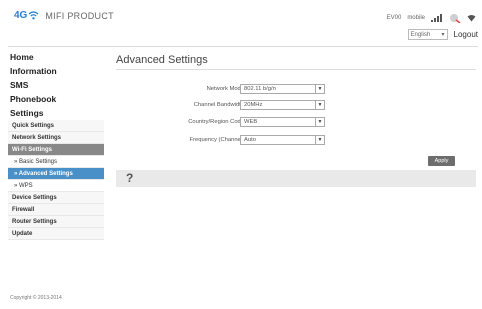 The width and height of the screenshot is (482, 309). What do you see at coordinates (56, 210) in the screenshot?
I see `sidebar-item-firewall: Firewall` at bounding box center [56, 210].